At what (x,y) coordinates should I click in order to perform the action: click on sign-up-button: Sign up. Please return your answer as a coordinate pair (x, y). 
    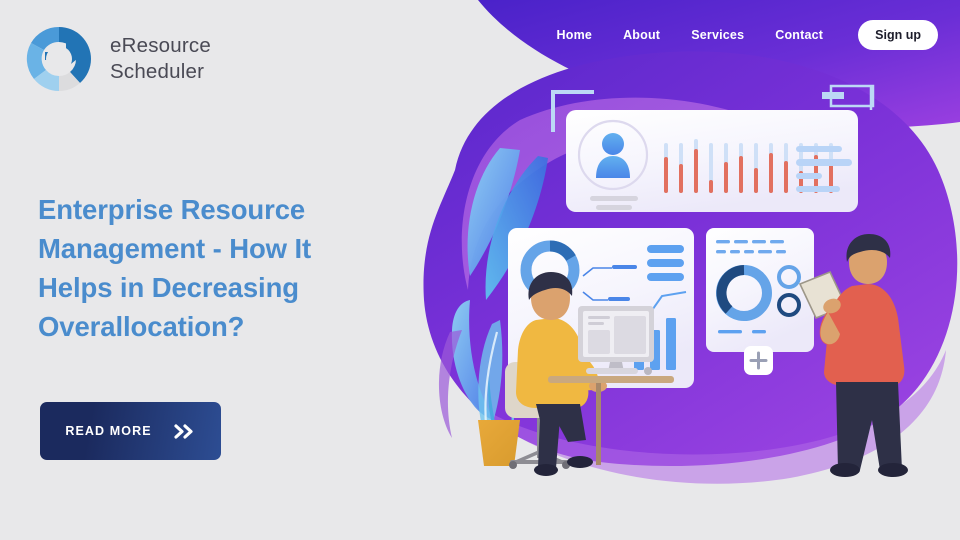
    Looking at the image, I should click on (898, 35).